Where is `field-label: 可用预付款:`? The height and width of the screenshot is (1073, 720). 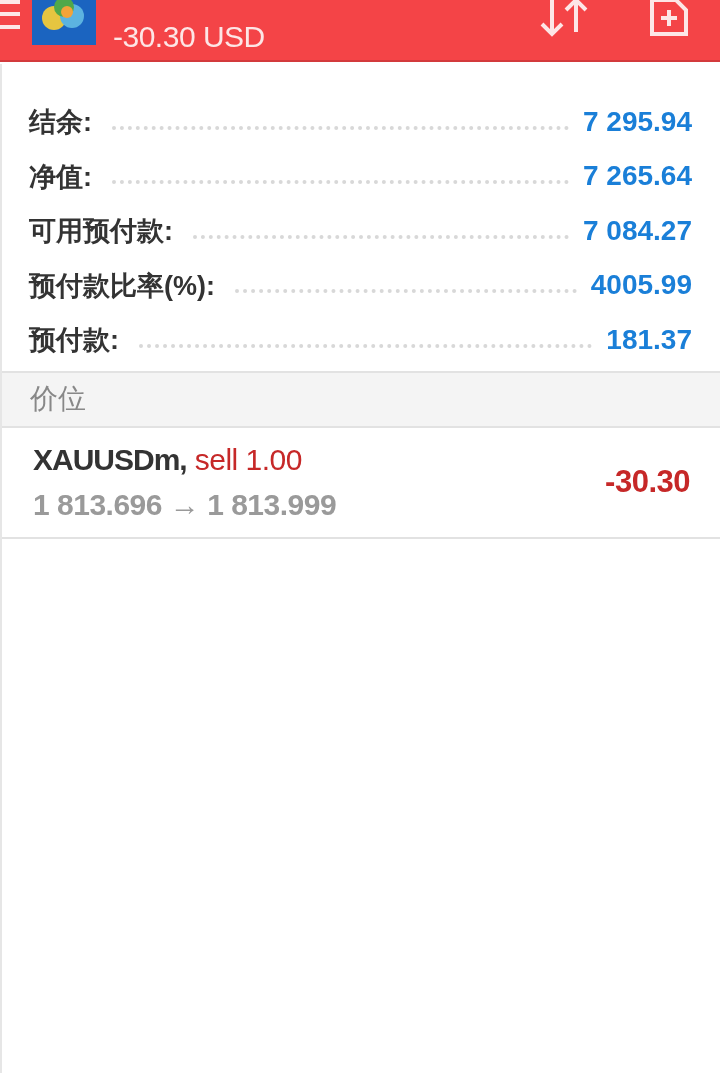 field-label: 可用预付款: is located at coordinates (101, 231).